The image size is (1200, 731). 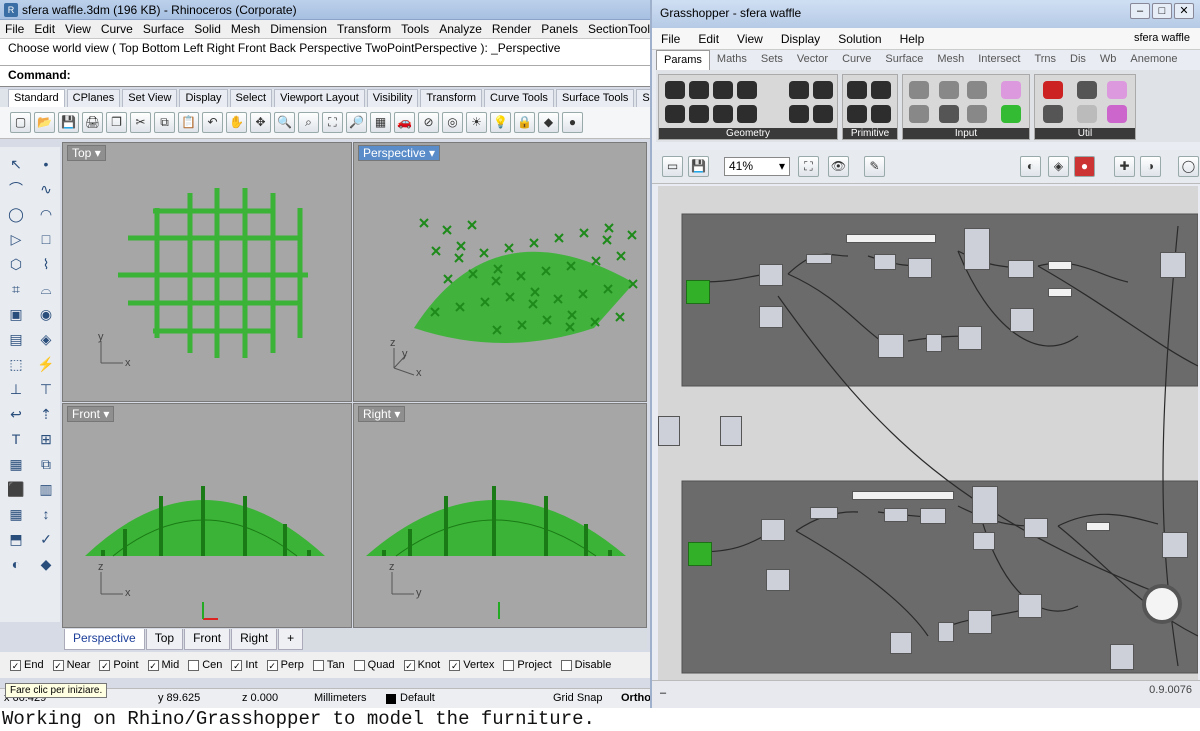 What do you see at coordinates (1150, 166) in the screenshot?
I see `display-color-icon: ◑` at bounding box center [1150, 166].